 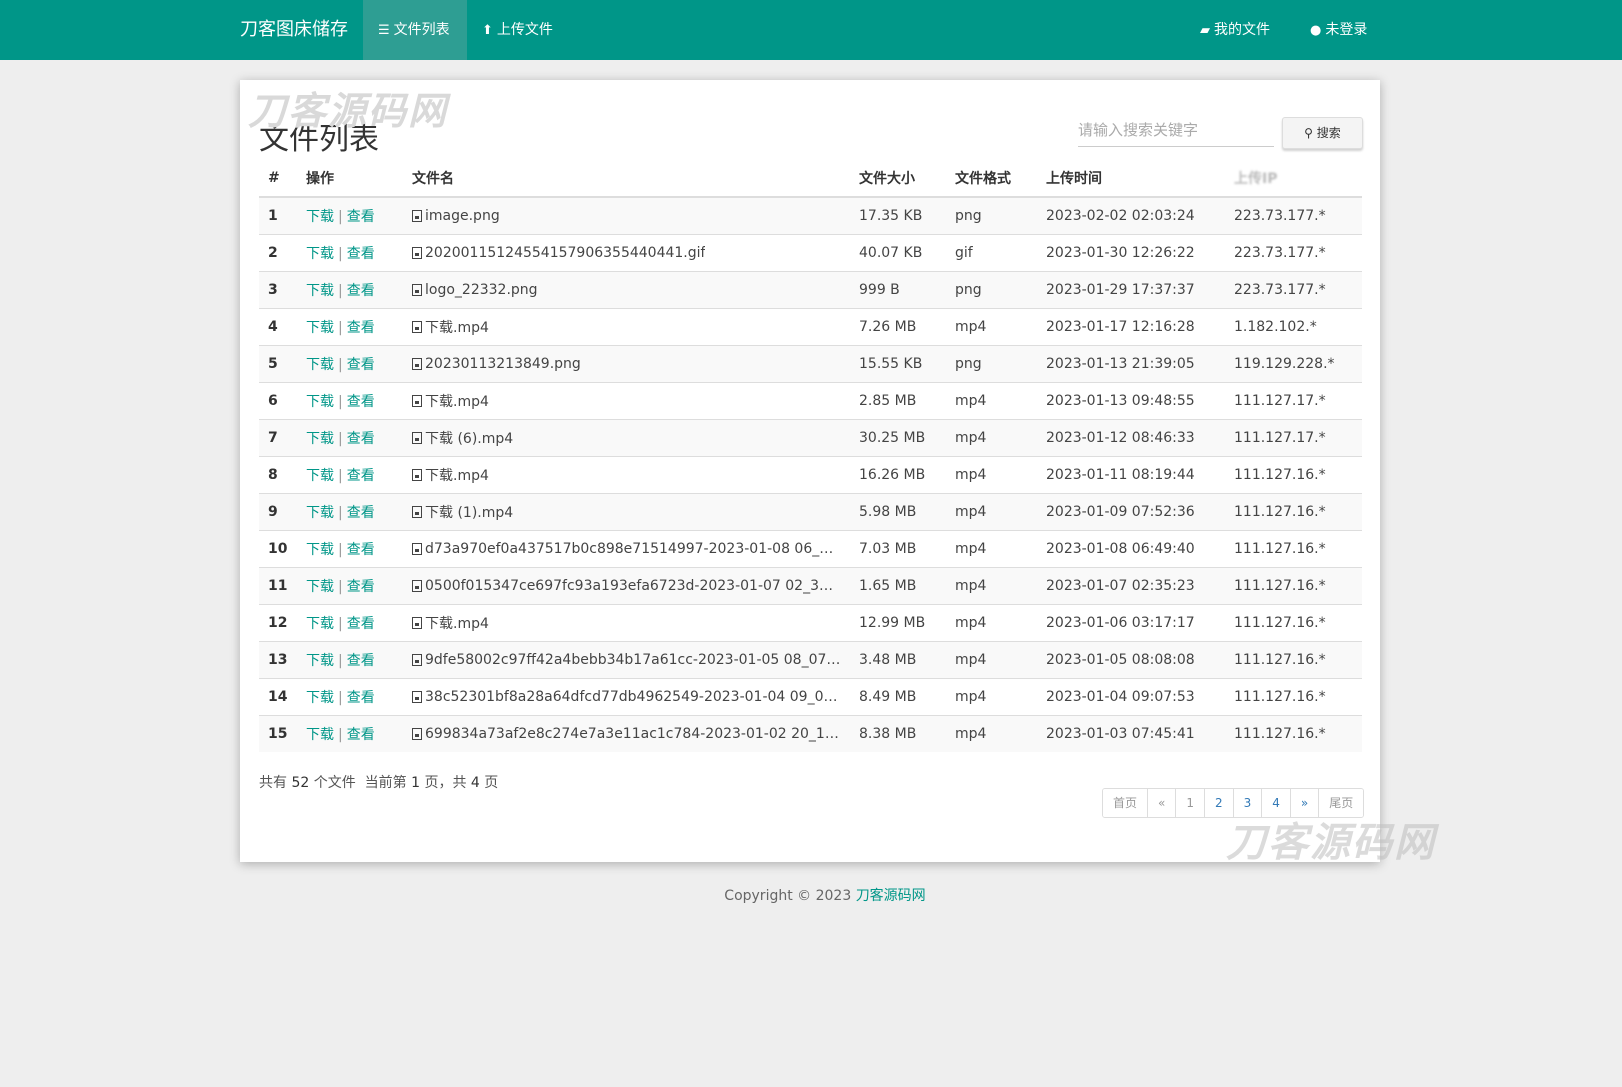 What do you see at coordinates (1125, 803) in the screenshot?
I see `page-first: 首页` at bounding box center [1125, 803].